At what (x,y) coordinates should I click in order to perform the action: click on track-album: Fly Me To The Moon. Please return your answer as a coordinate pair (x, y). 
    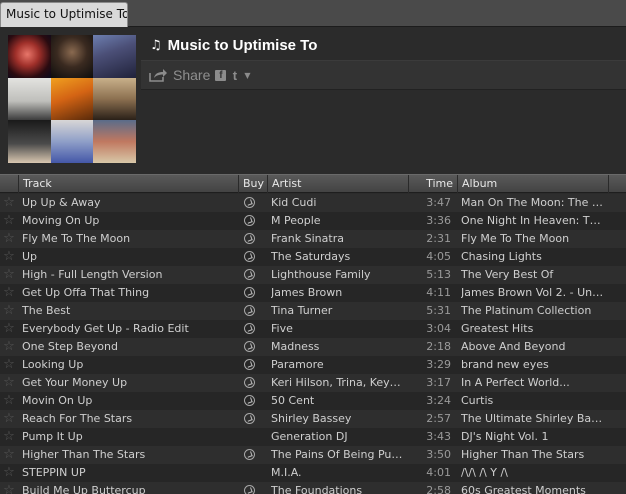
    Looking at the image, I should click on (532, 239).